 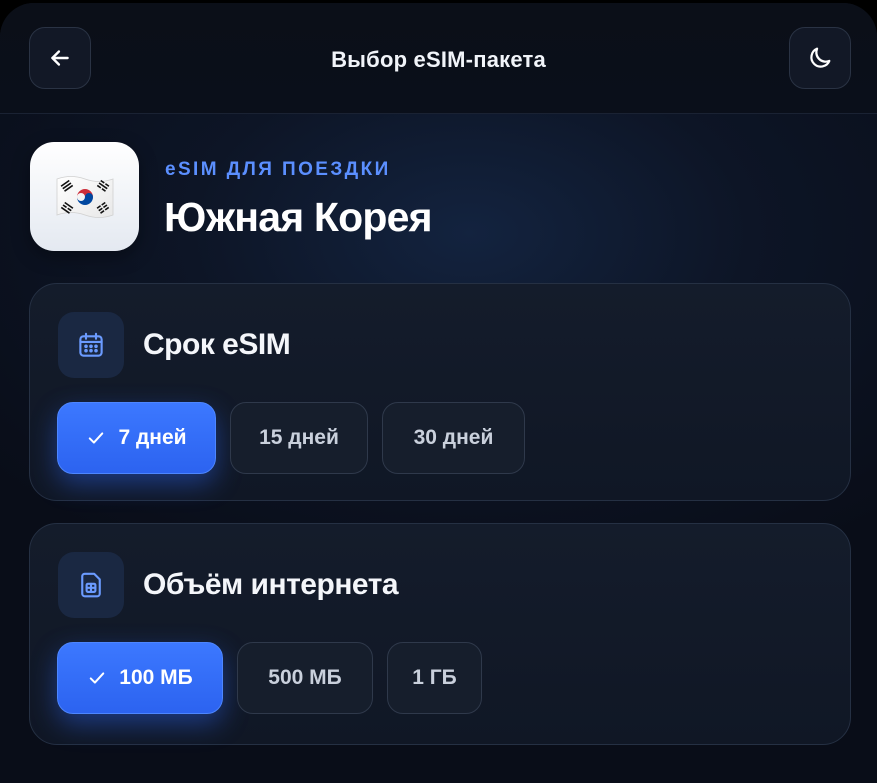 I want to click on data-option-label: 500 МБ, so click(x=305, y=677).